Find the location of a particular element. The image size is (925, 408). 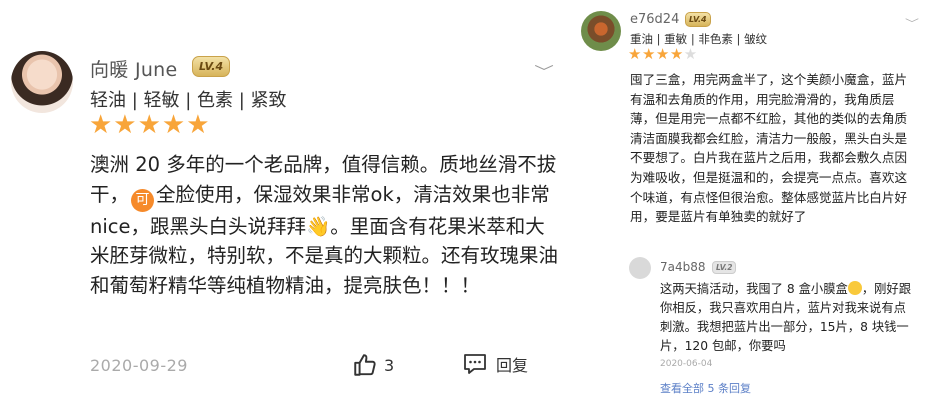

stars-filled: ★★★★ is located at coordinates (656, 54).